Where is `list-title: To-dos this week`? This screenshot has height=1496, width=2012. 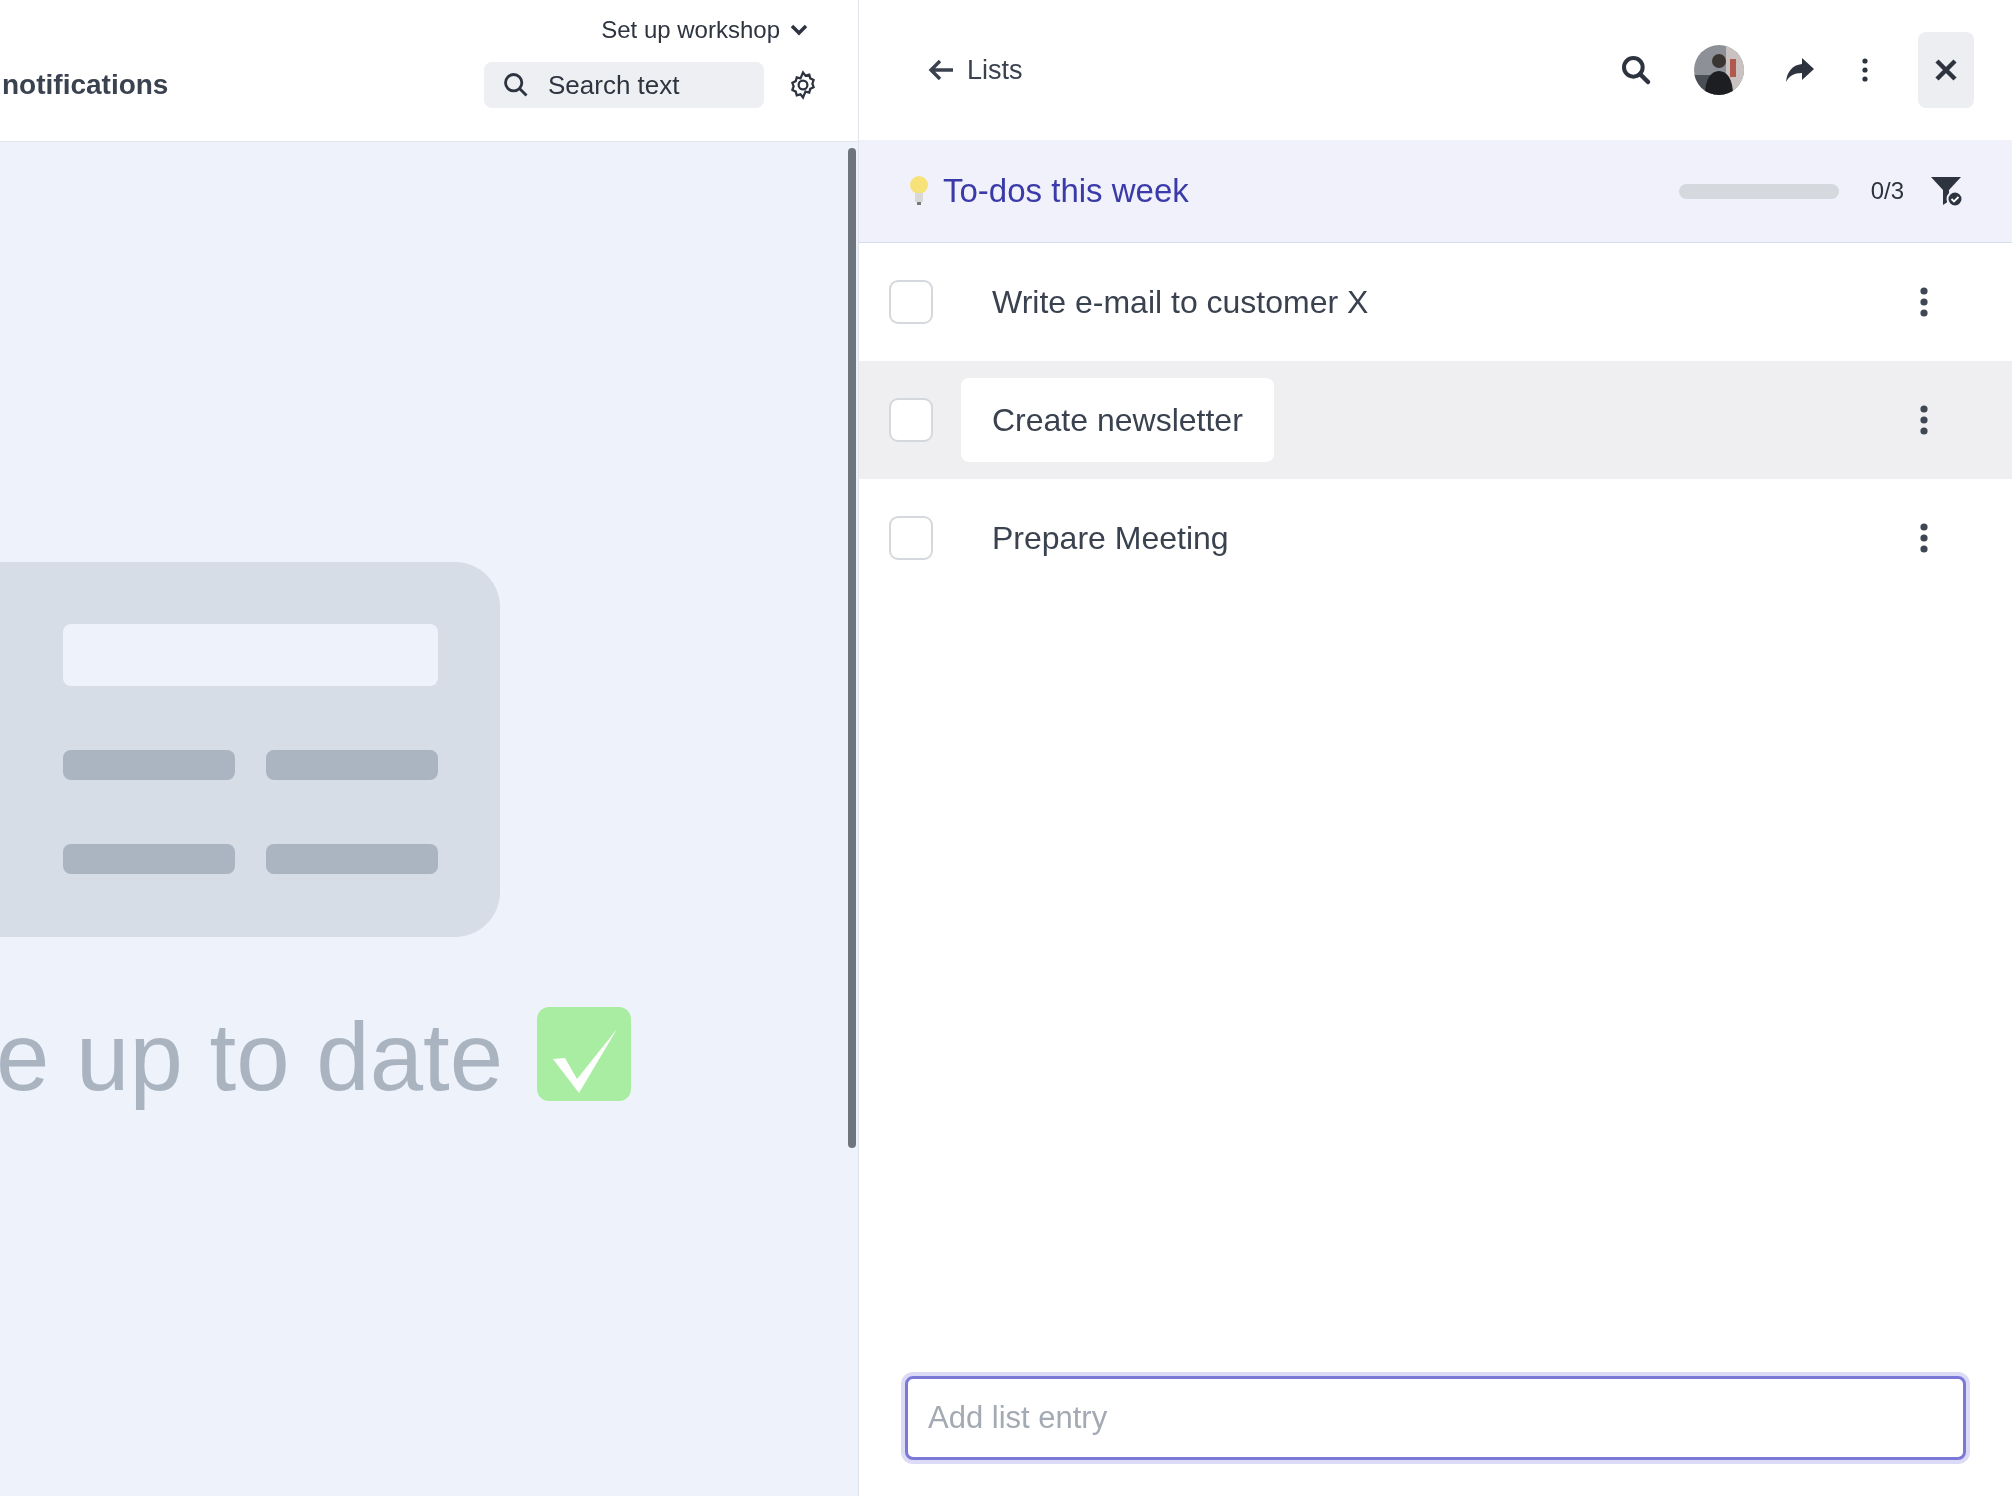 list-title: To-dos this week is located at coordinates (1066, 191).